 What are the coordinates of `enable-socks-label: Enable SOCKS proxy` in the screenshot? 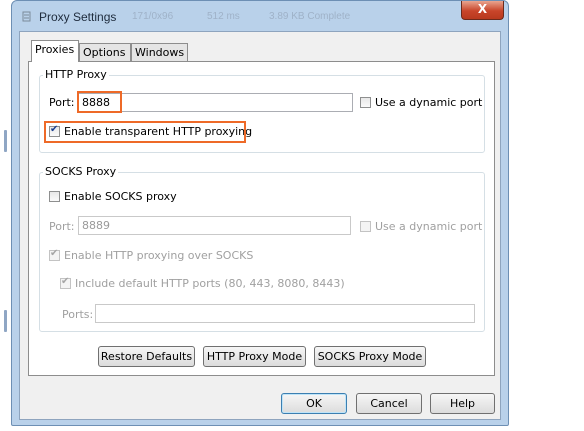 It's located at (120, 196).